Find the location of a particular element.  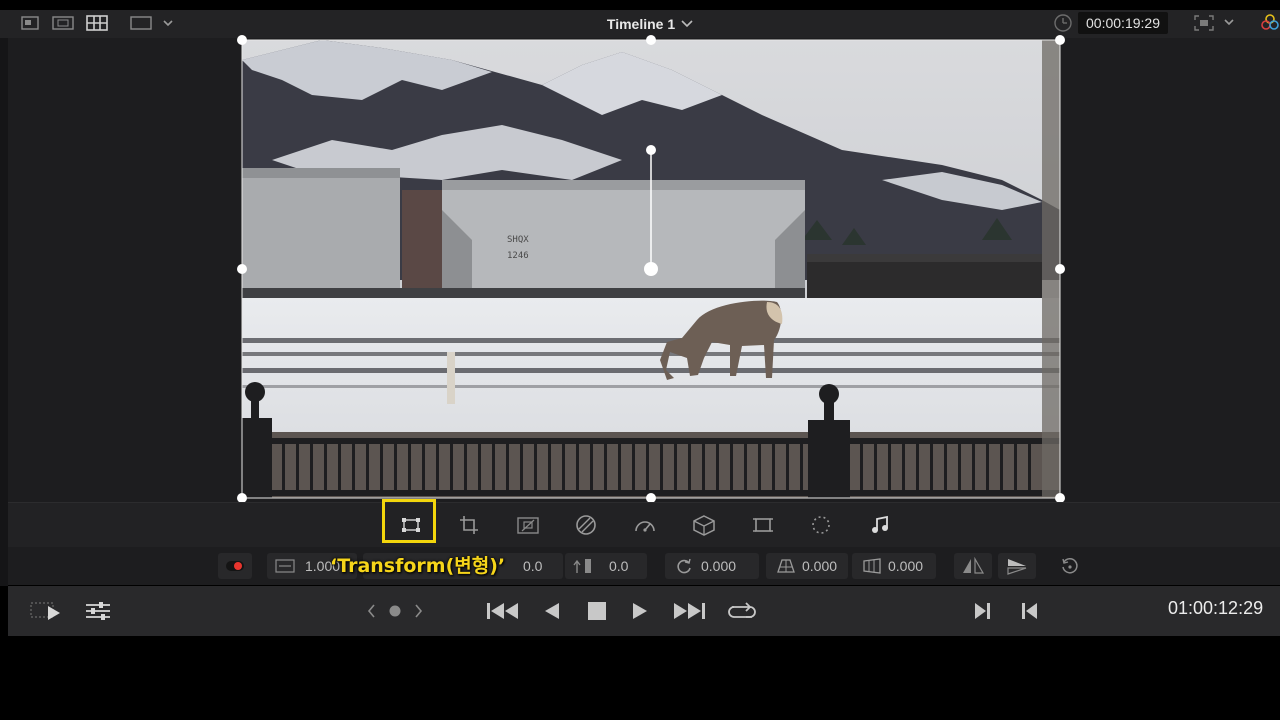

crop-tool is located at coordinates (469, 525).